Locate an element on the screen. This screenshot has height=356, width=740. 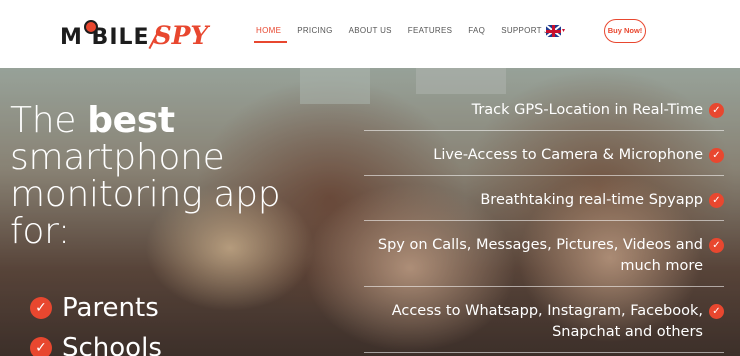
nav-pricing-link: PRICING is located at coordinates (318, 34).